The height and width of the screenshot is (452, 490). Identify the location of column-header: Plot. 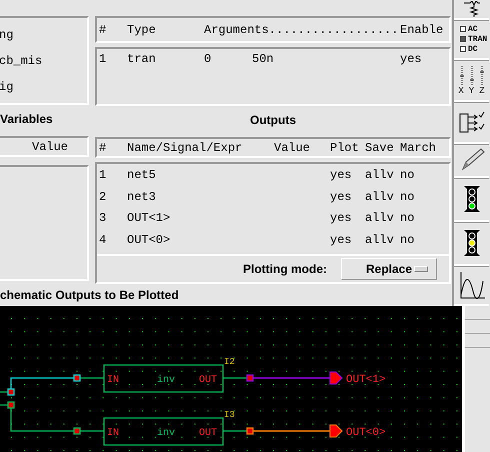
(345, 147).